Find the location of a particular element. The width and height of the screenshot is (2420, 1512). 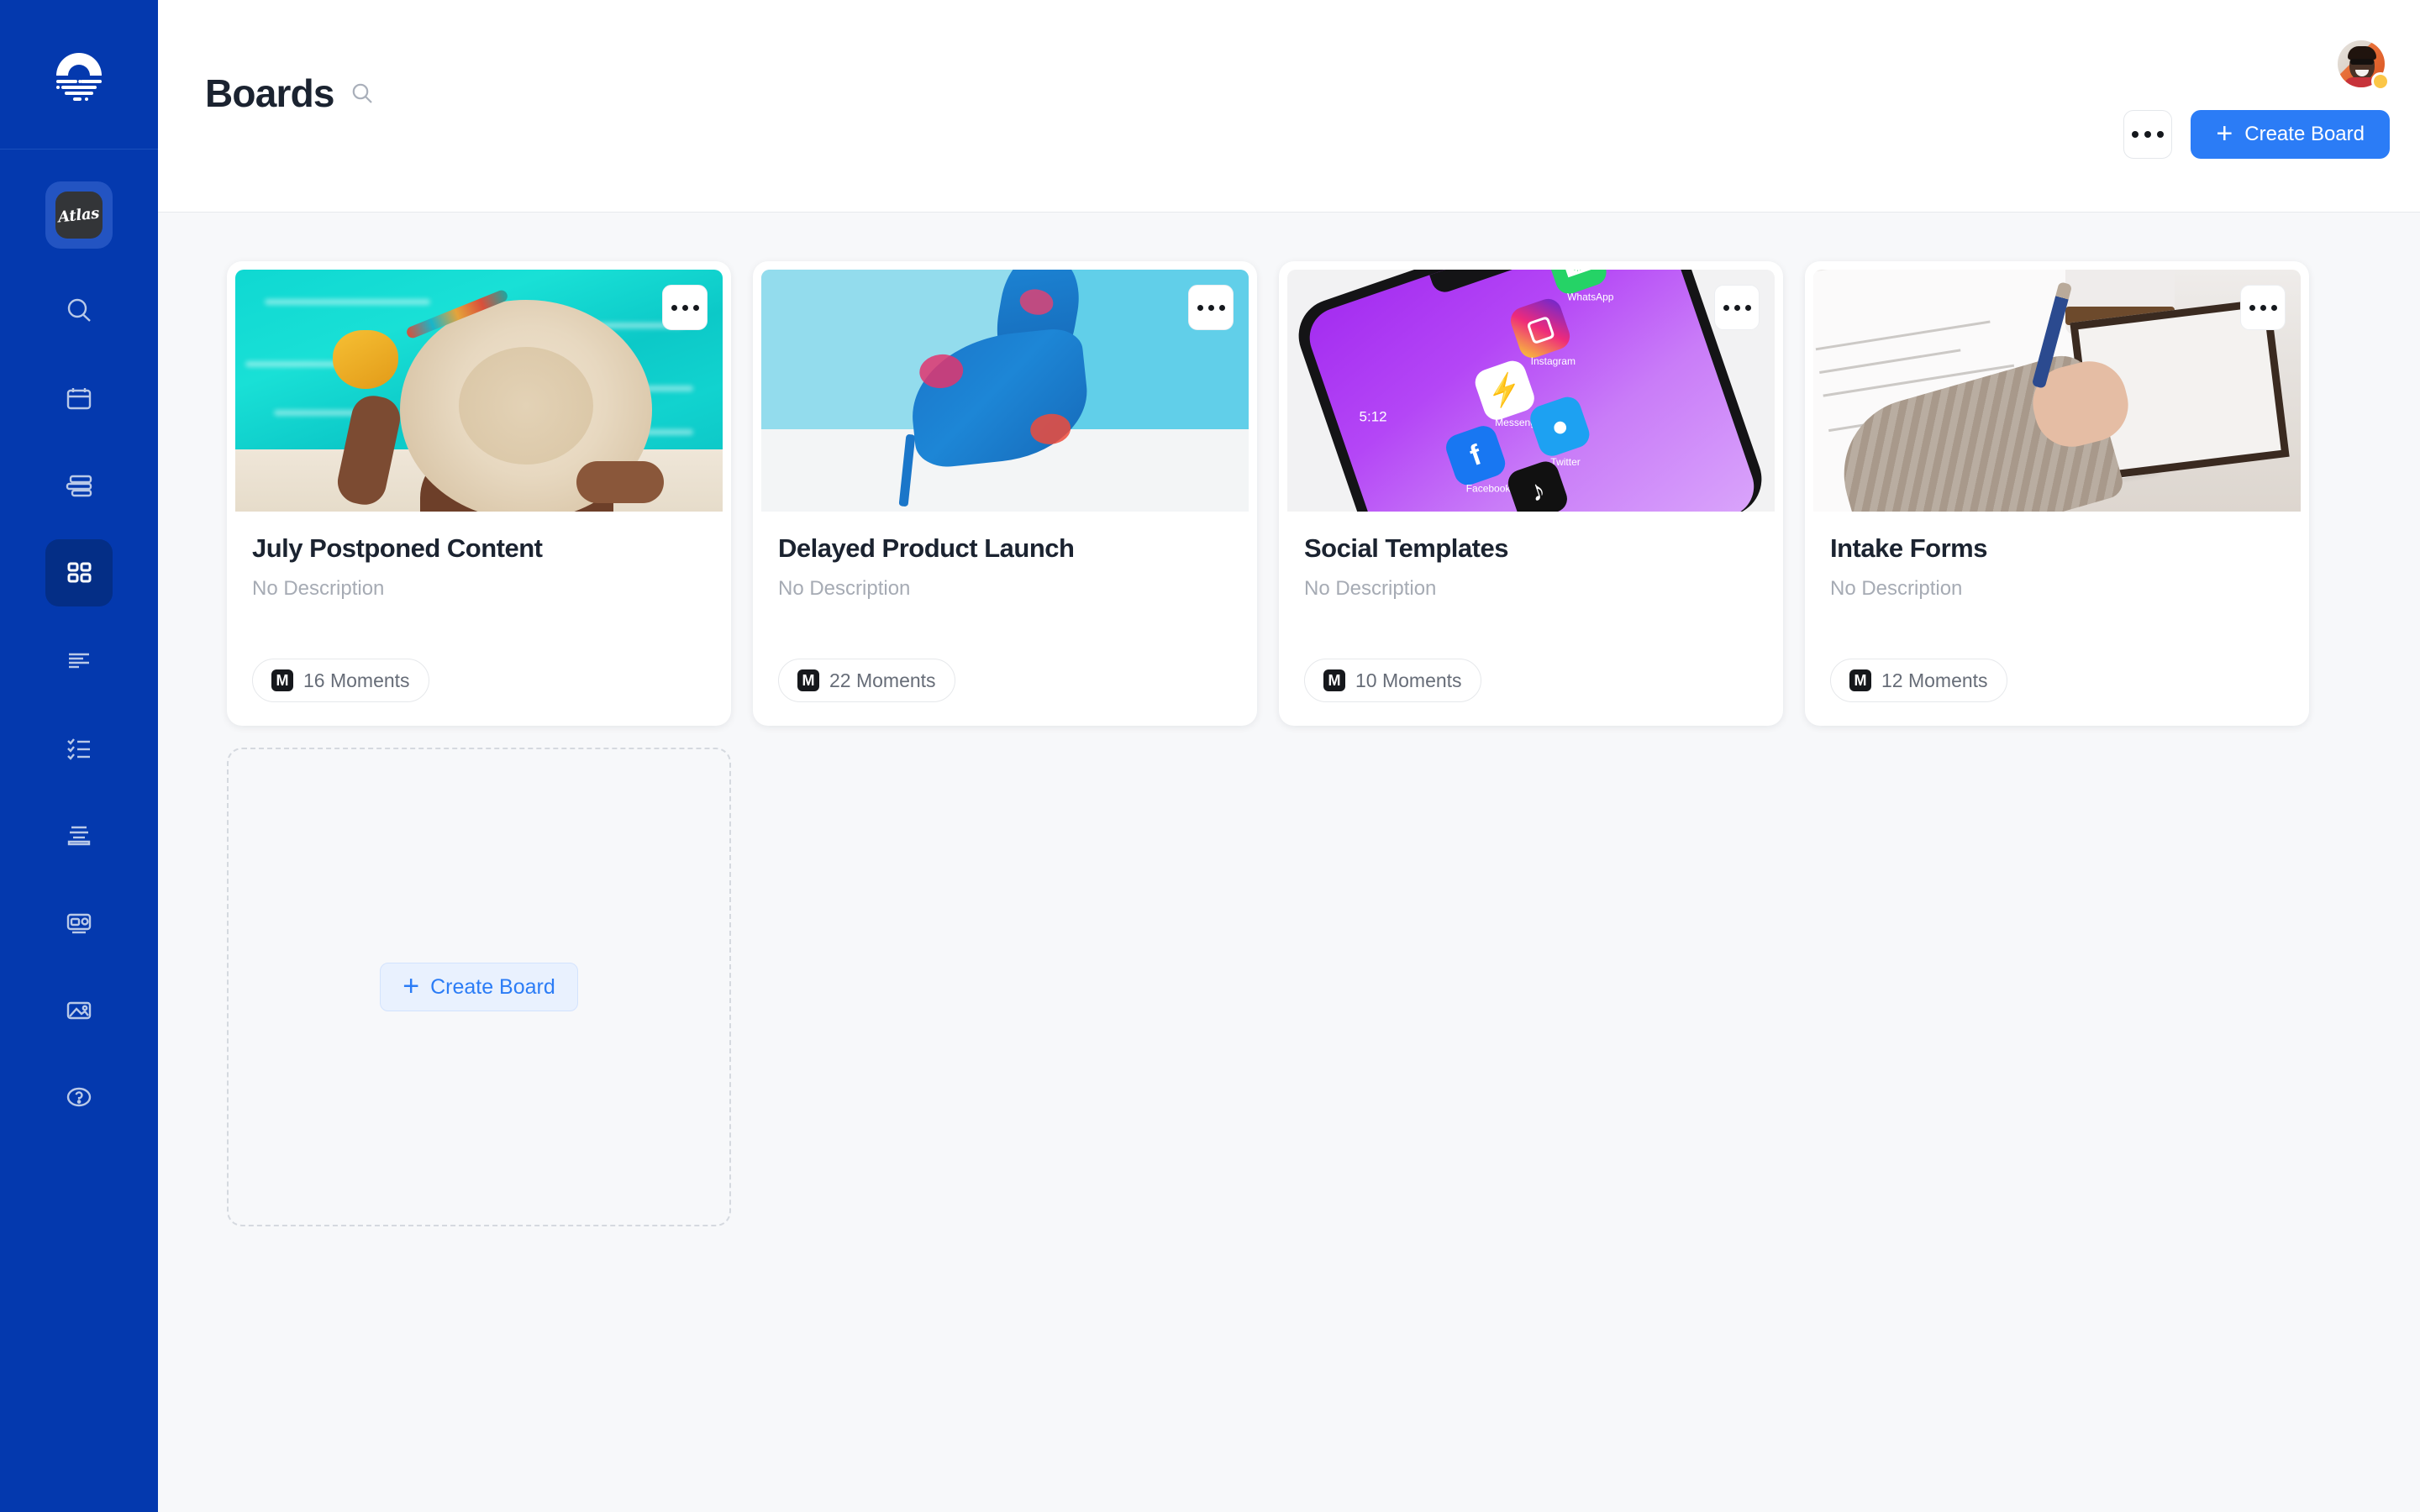

moments-label: 12 Moments is located at coordinates (1934, 680).